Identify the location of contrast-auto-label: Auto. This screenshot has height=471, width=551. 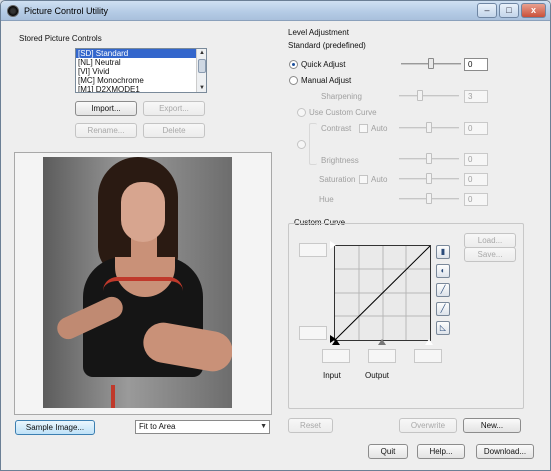
(379, 128).